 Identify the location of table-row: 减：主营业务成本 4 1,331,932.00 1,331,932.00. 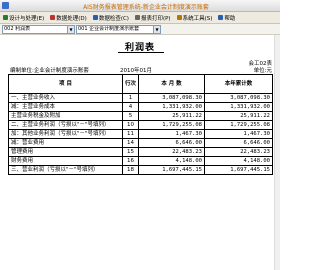
(140, 107).